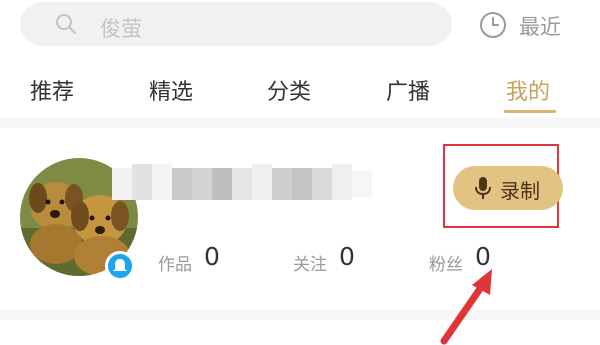 The width and height of the screenshot is (600, 345). I want to click on stat-works-label: 作品, so click(175, 265).